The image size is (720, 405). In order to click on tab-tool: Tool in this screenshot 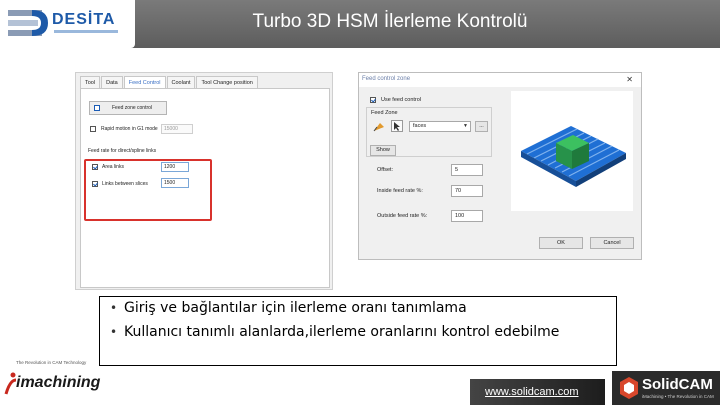, I will do `click(90, 82)`.